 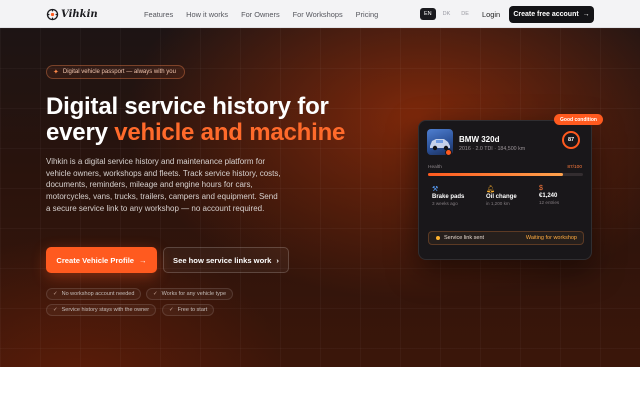 What do you see at coordinates (490, 189) in the screenshot?
I see `bell-icon: 🔔︎` at bounding box center [490, 189].